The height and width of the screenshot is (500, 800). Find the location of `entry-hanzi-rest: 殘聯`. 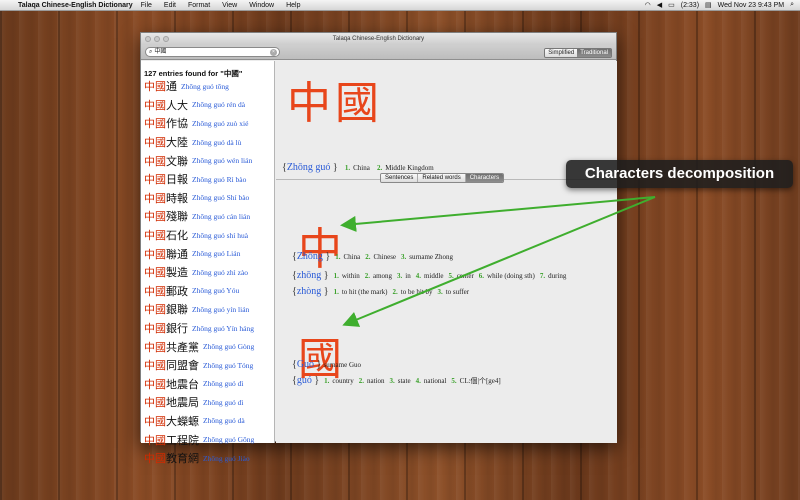

entry-hanzi-rest: 殘聯 is located at coordinates (177, 217).